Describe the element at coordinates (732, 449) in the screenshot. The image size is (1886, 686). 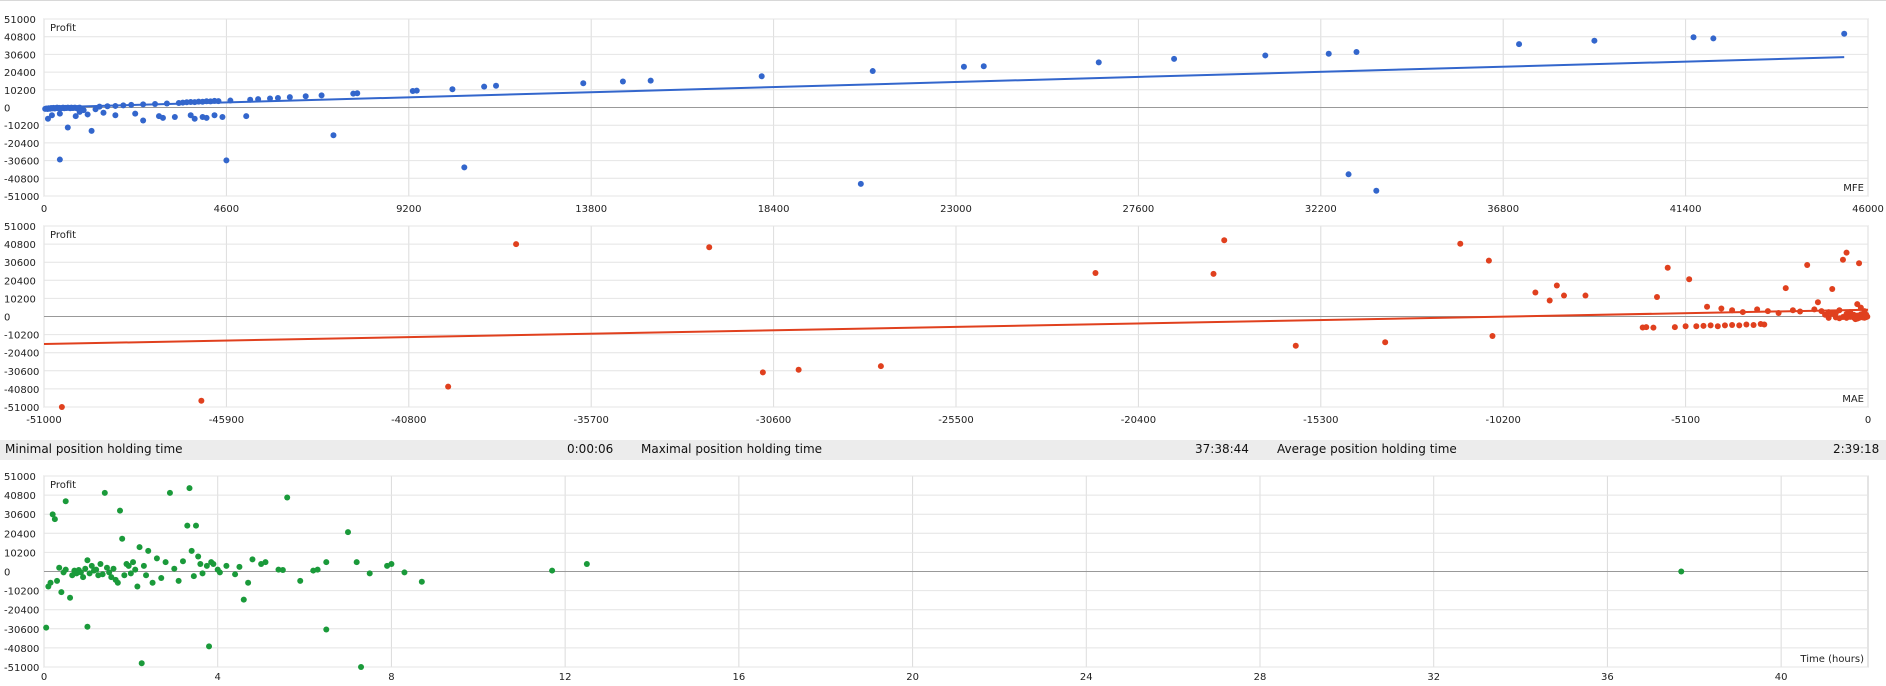
I see `max-holding-label: Maximal position holding time` at that location.